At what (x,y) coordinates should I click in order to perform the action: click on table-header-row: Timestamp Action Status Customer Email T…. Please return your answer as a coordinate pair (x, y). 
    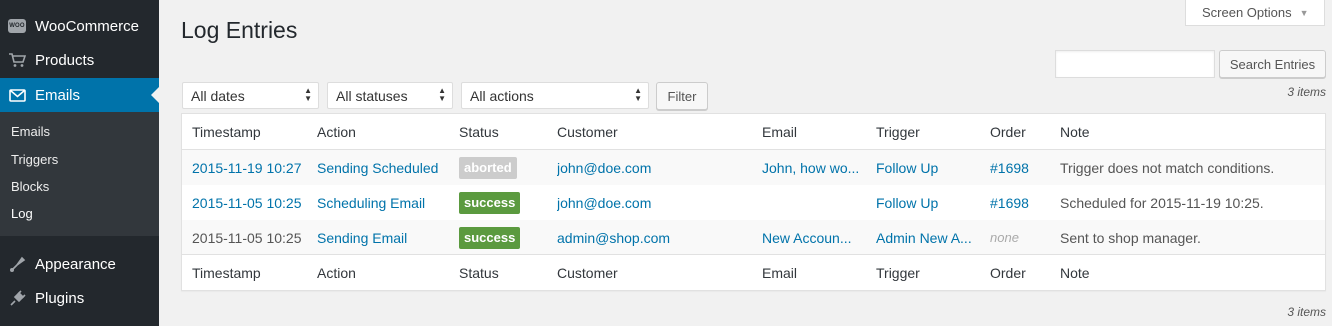
    Looking at the image, I should click on (753, 132).